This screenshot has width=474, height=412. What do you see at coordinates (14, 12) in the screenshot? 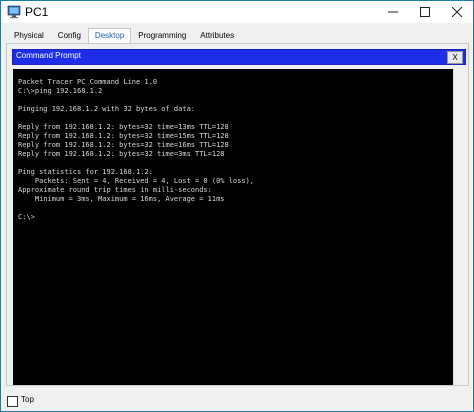
I see `pc-monitor-icon` at bounding box center [14, 12].